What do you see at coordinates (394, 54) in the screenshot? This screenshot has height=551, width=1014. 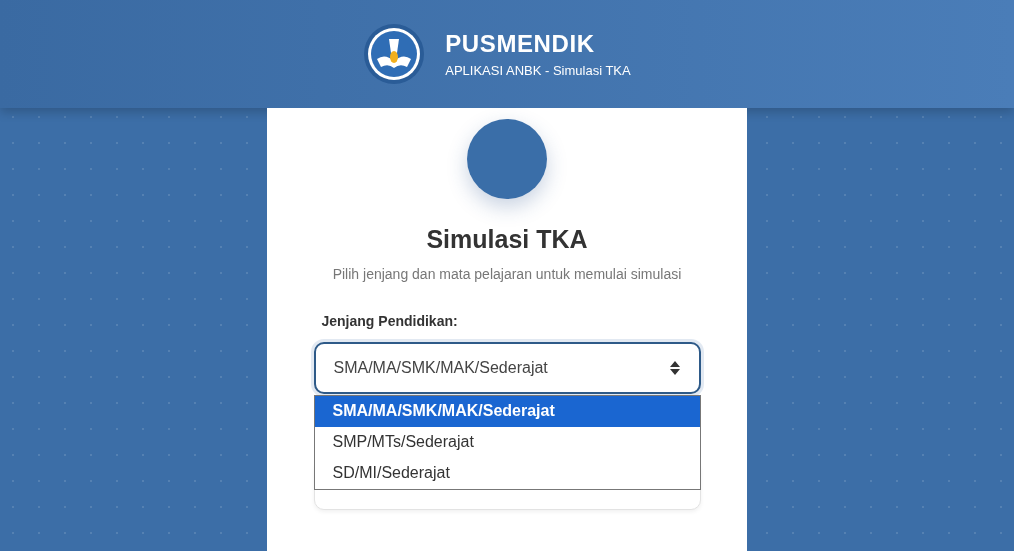 I see `emblem-icon` at bounding box center [394, 54].